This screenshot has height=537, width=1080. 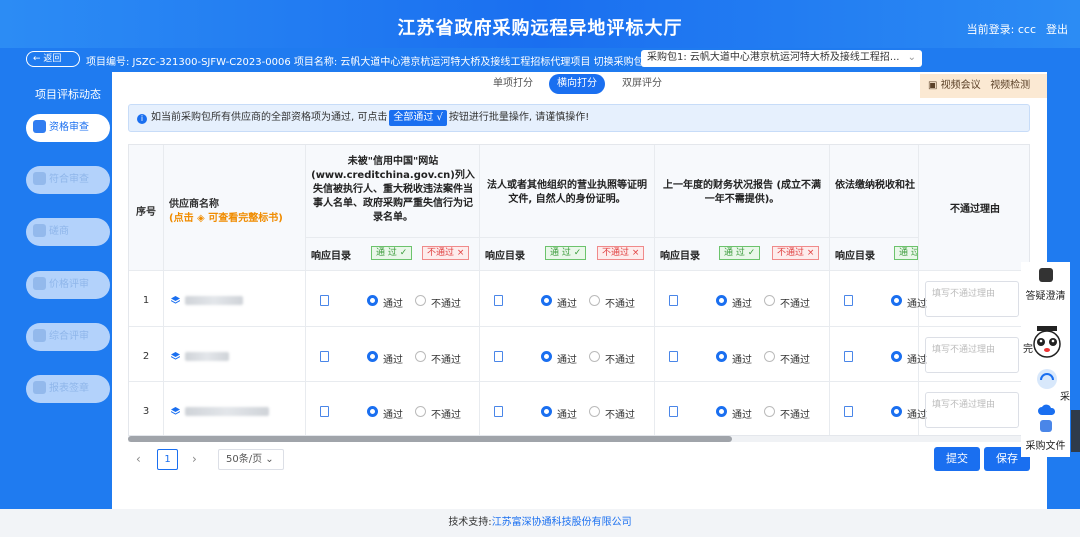 What do you see at coordinates (68, 389) in the screenshot?
I see `sidebar-item-report: 报表签章` at bounding box center [68, 389].